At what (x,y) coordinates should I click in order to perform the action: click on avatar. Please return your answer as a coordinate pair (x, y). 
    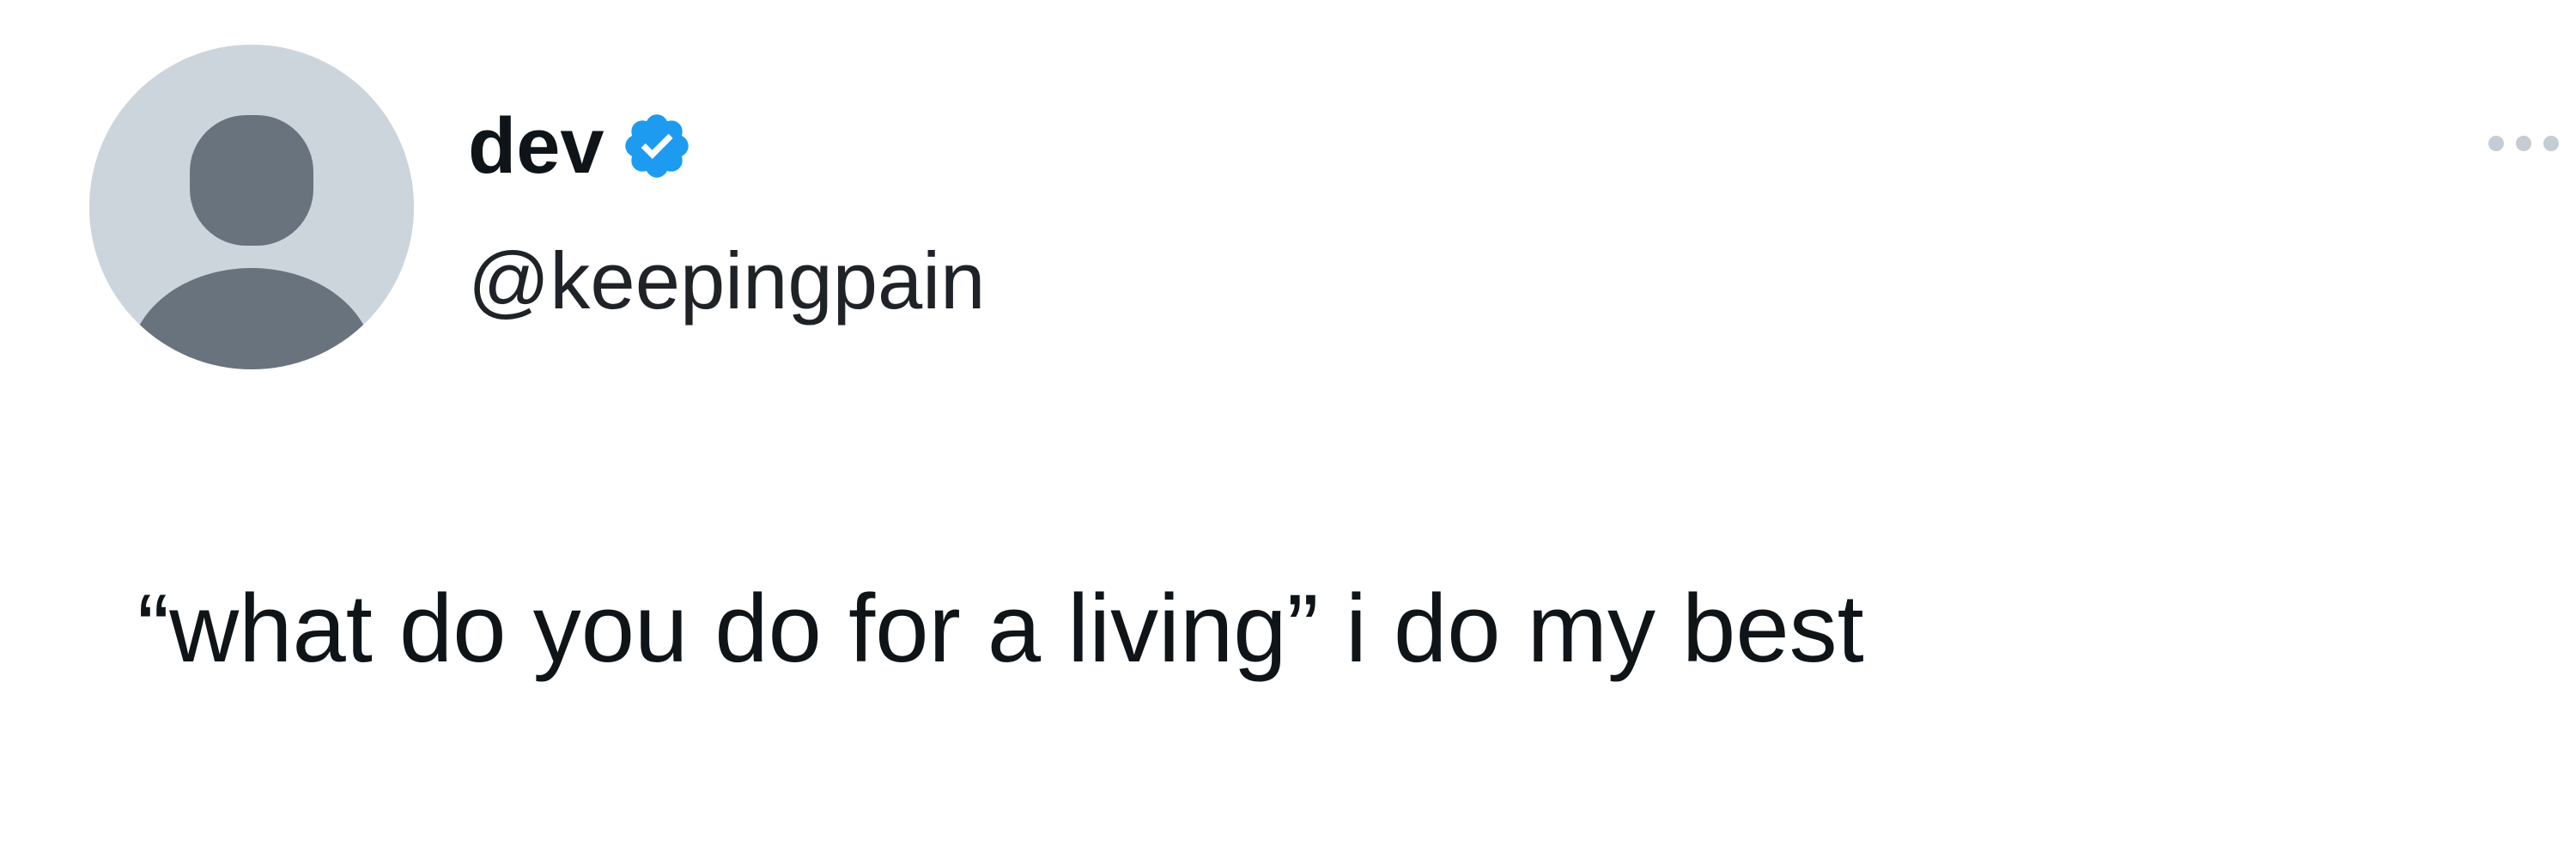
    Looking at the image, I should click on (251, 207).